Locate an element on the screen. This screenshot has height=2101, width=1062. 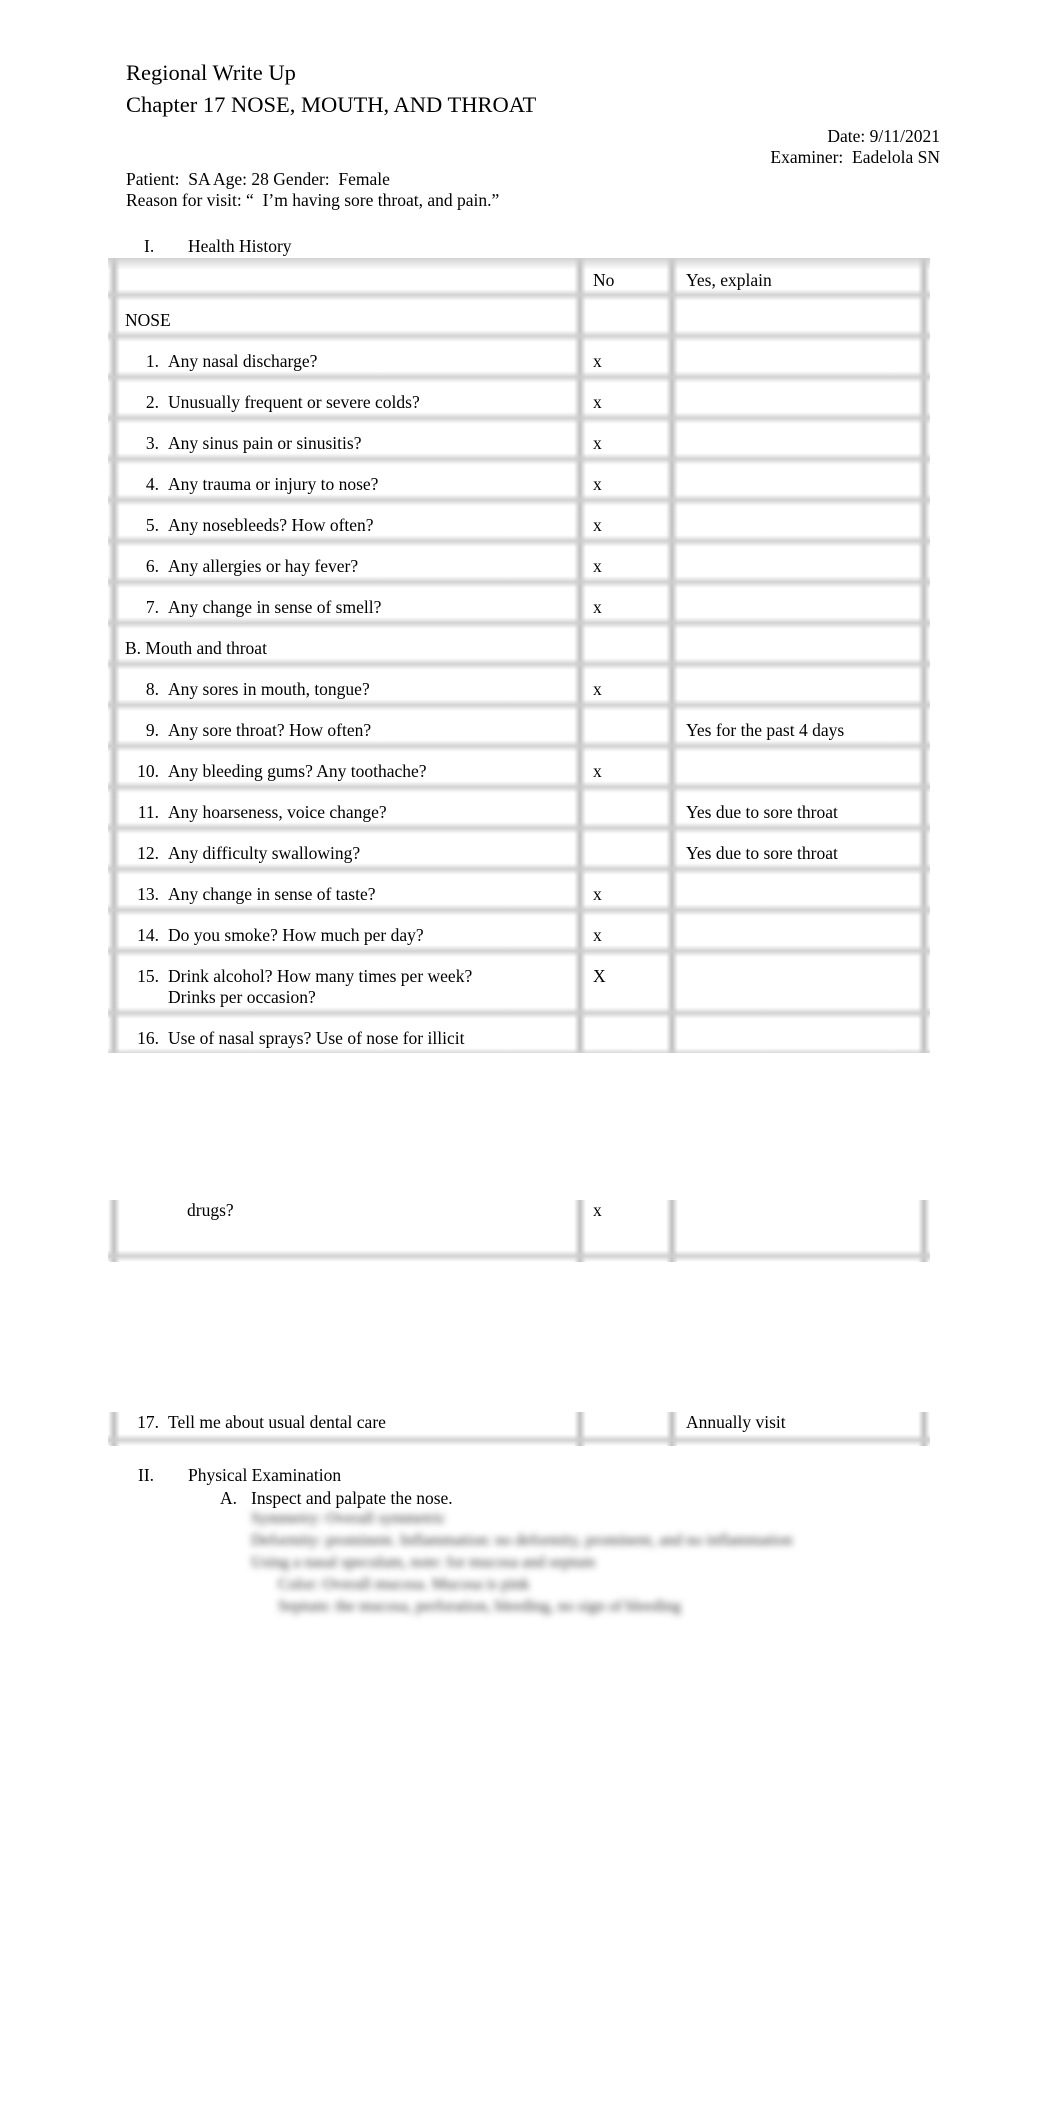
question-text: Any change in sense of taste? is located at coordinates (272, 894).